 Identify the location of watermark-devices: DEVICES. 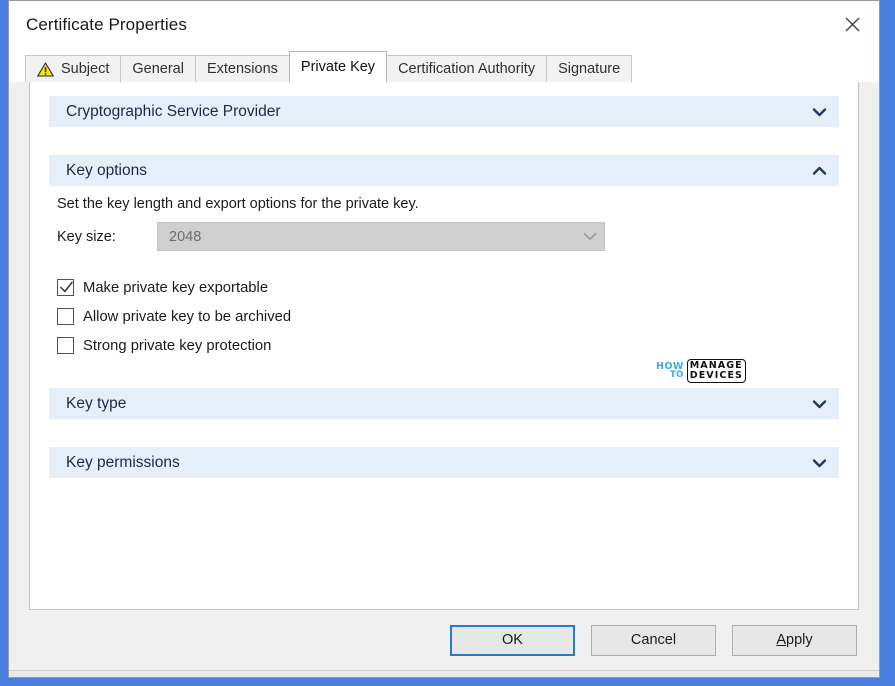
(716, 375).